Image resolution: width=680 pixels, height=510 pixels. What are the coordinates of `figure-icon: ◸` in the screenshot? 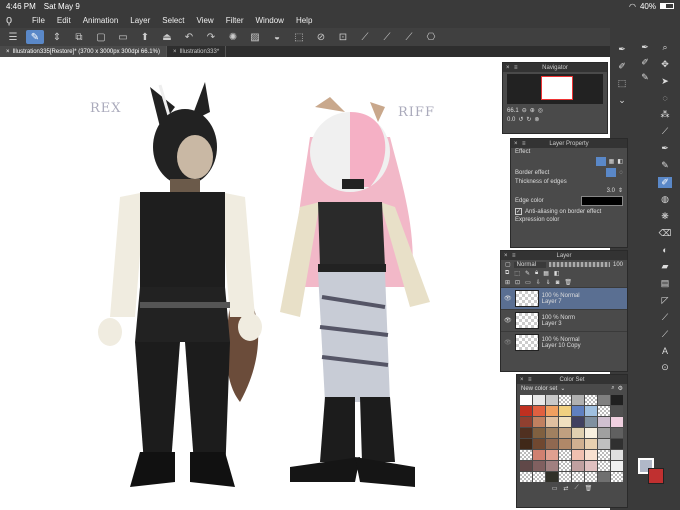 It's located at (665, 300).